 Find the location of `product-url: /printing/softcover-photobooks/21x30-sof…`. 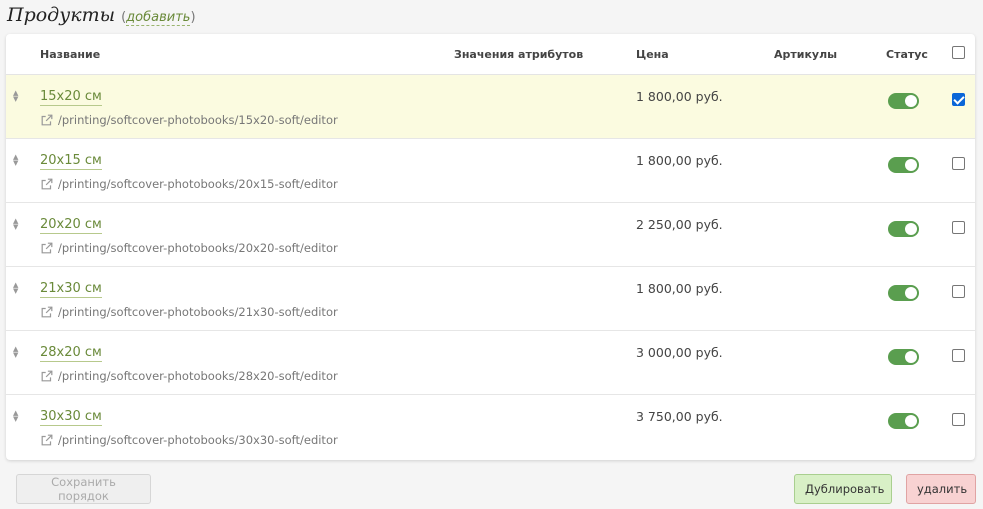

product-url: /printing/softcover-photobooks/21x30-sof… is located at coordinates (189, 312).